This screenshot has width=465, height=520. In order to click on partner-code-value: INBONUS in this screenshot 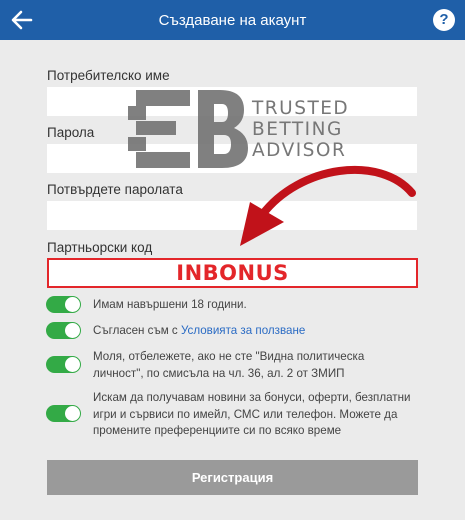, I will do `click(232, 273)`.